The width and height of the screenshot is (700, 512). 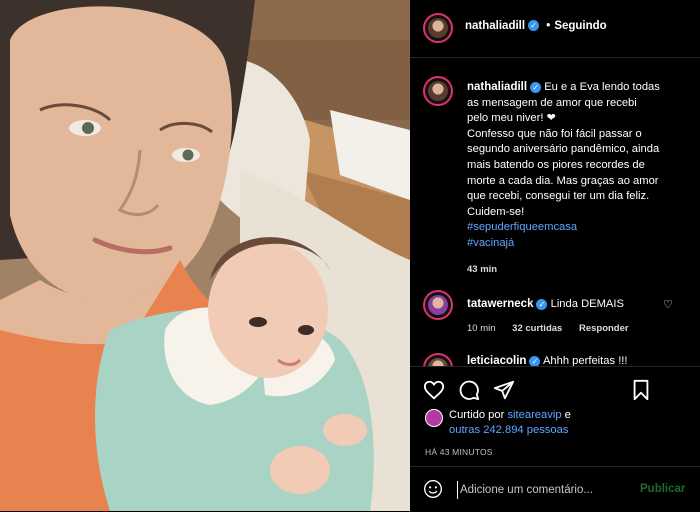 I want to click on caption-line: morte a cada dia. Mas graças ao amor, so click(x=563, y=180).